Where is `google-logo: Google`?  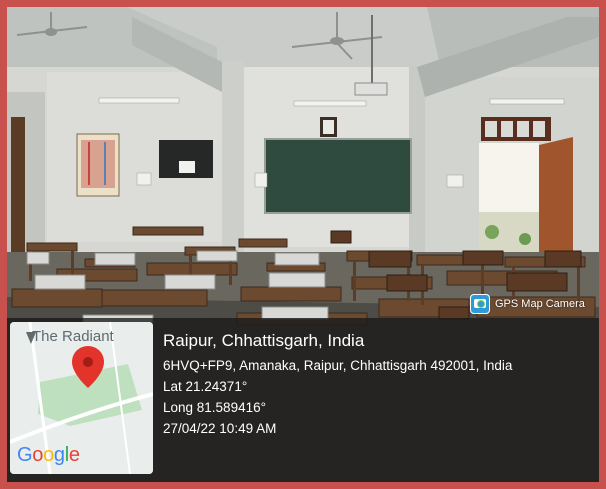 google-logo: Google is located at coordinates (48, 455).